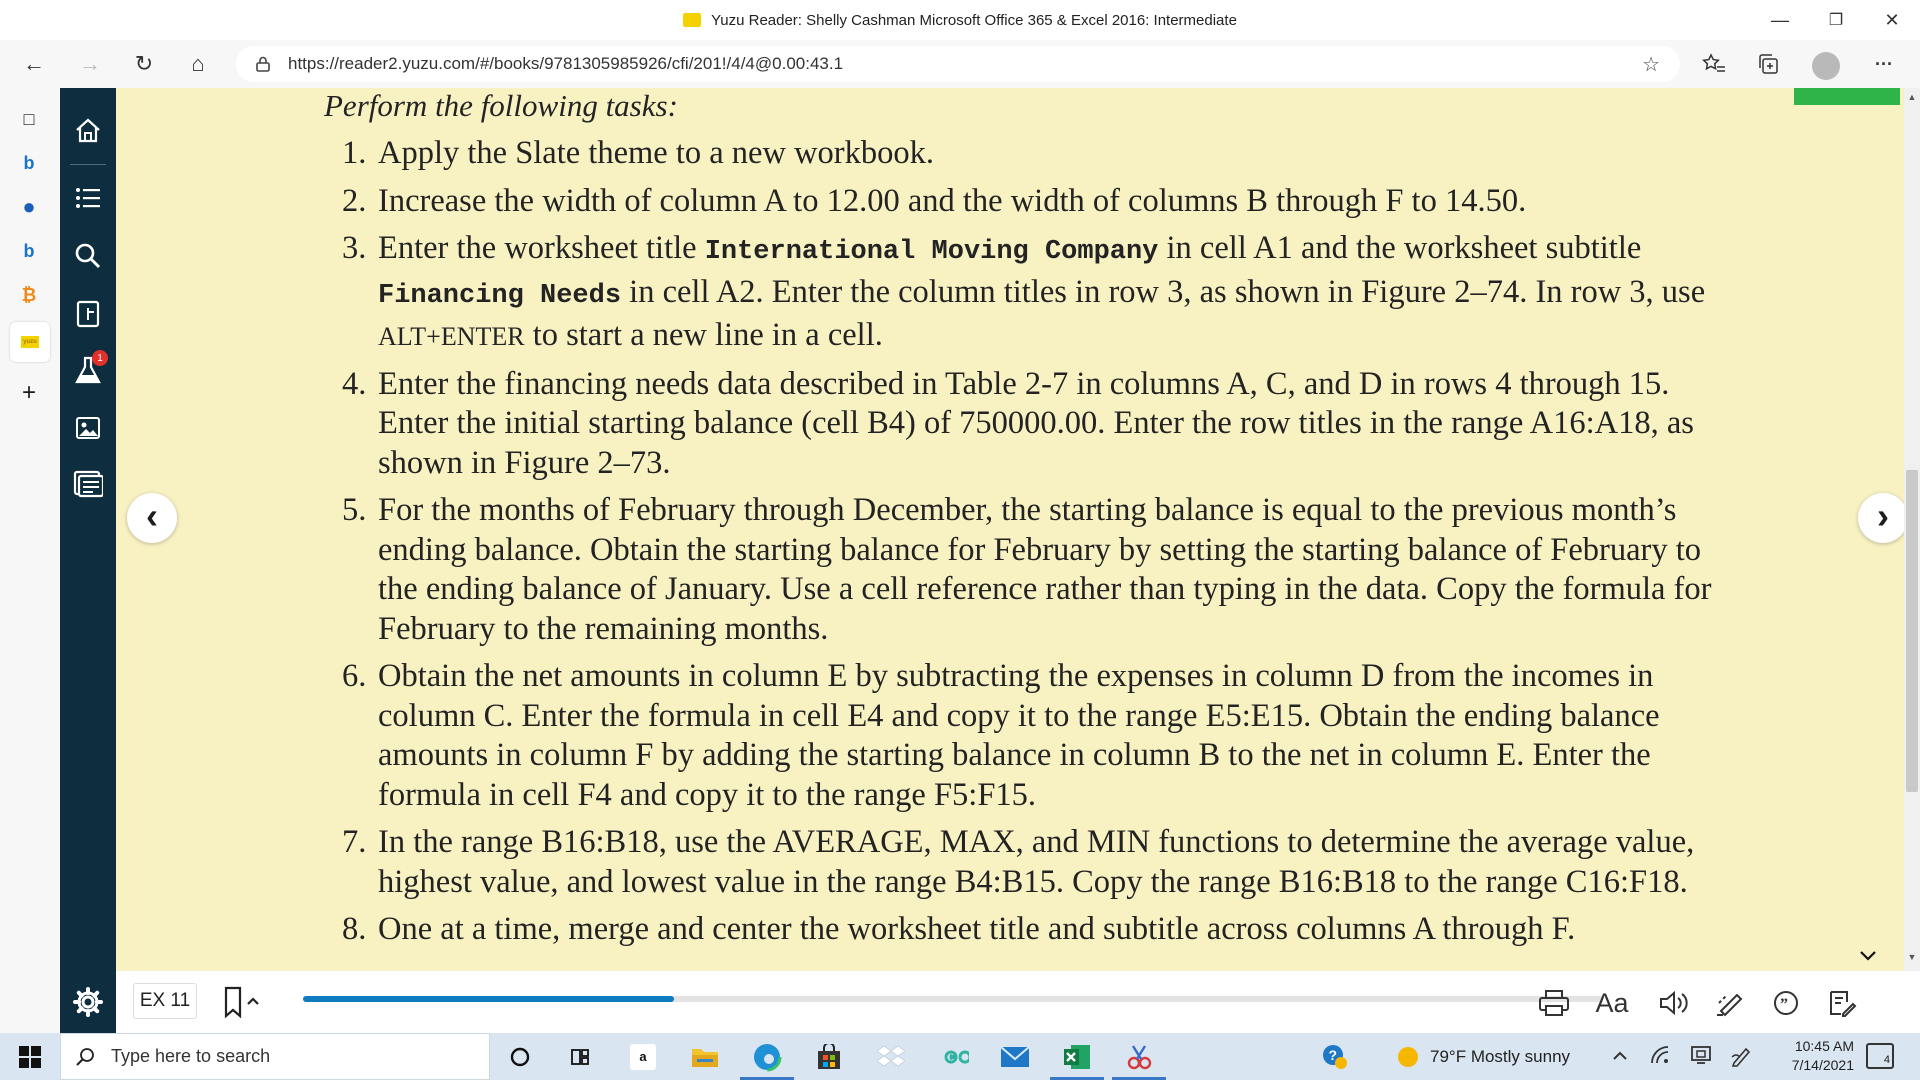  What do you see at coordinates (1408, 1056) in the screenshot?
I see `sunny-weather-icon` at bounding box center [1408, 1056].